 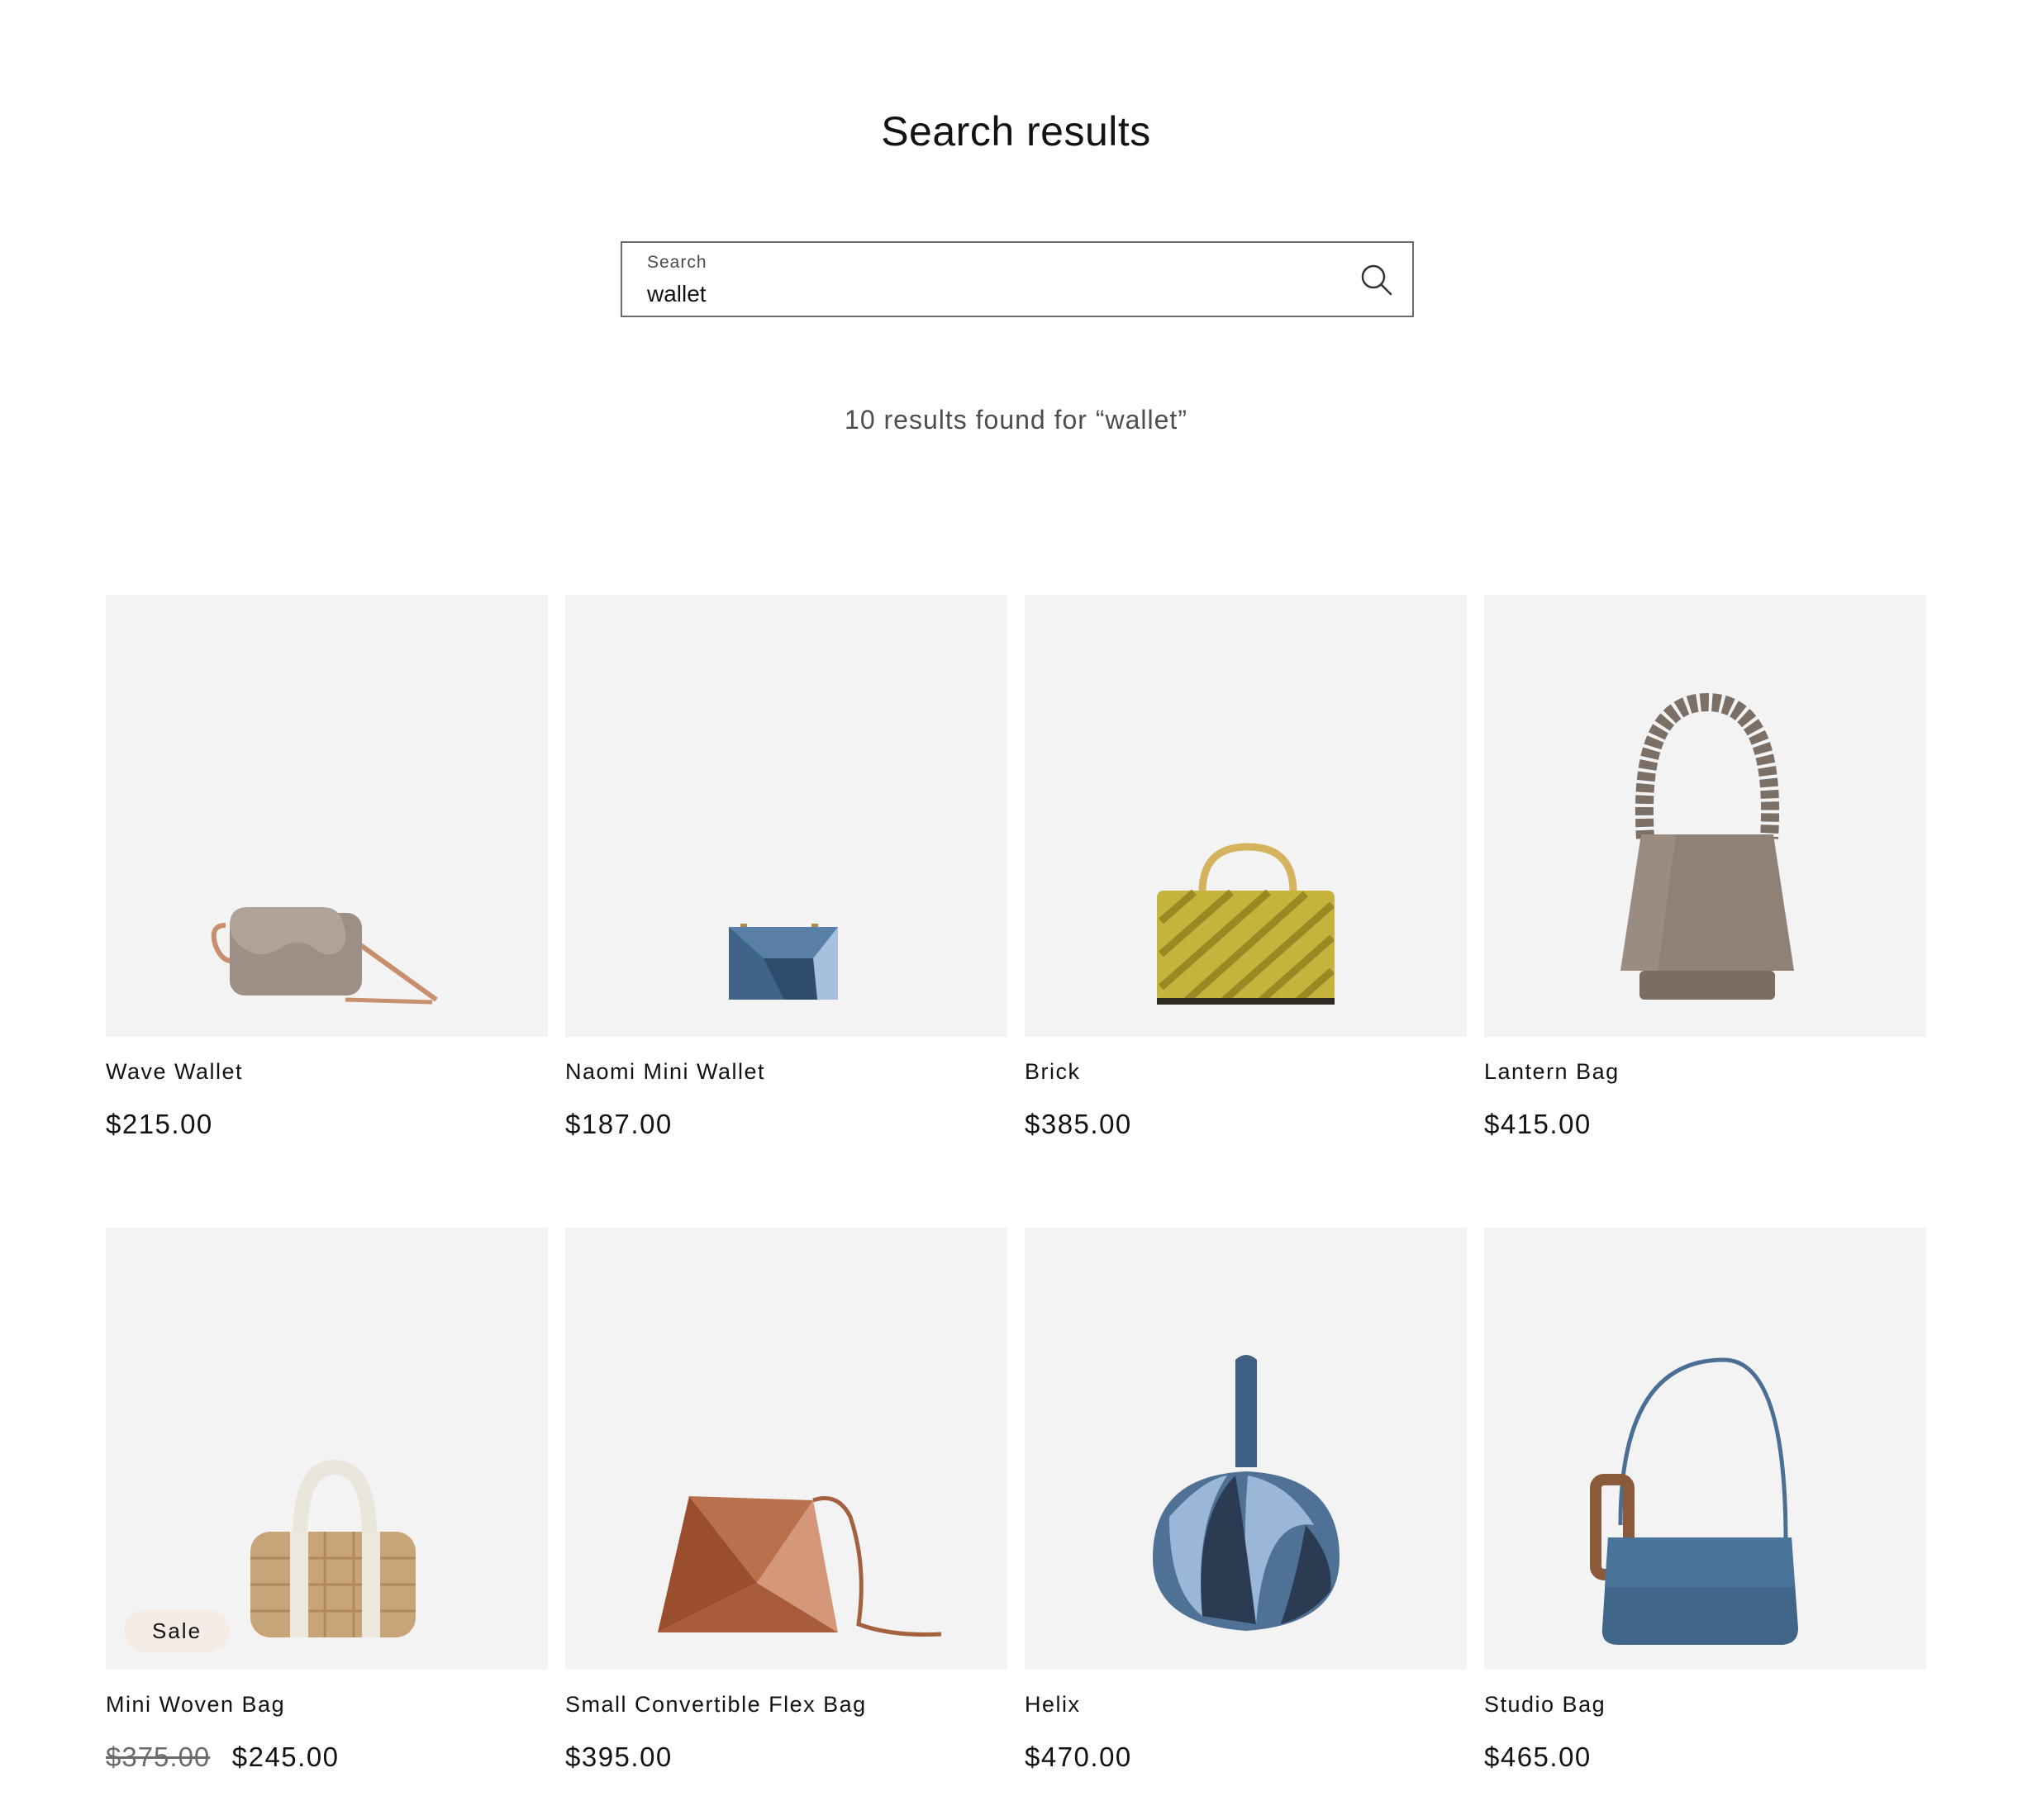 I want to click on product-price: $415.00, so click(x=1538, y=1124).